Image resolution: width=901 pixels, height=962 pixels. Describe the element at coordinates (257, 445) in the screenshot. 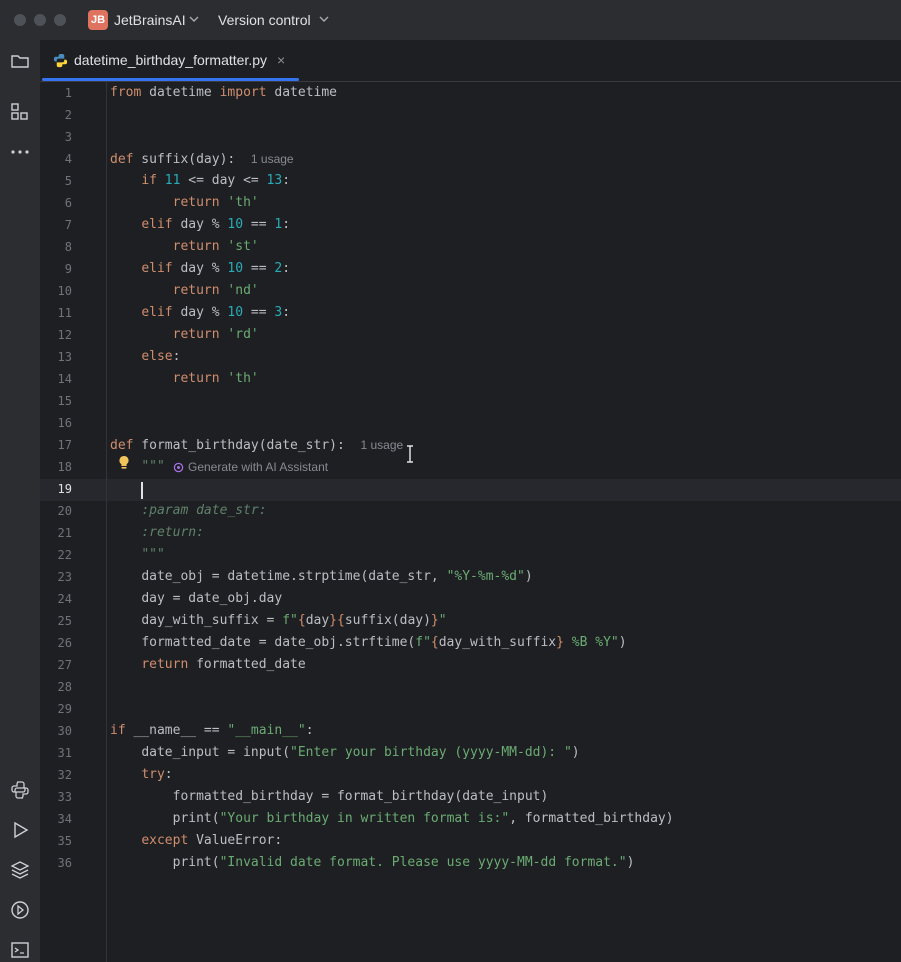

I see `code-line: def format_birthday(date_str): 1 usage` at that location.